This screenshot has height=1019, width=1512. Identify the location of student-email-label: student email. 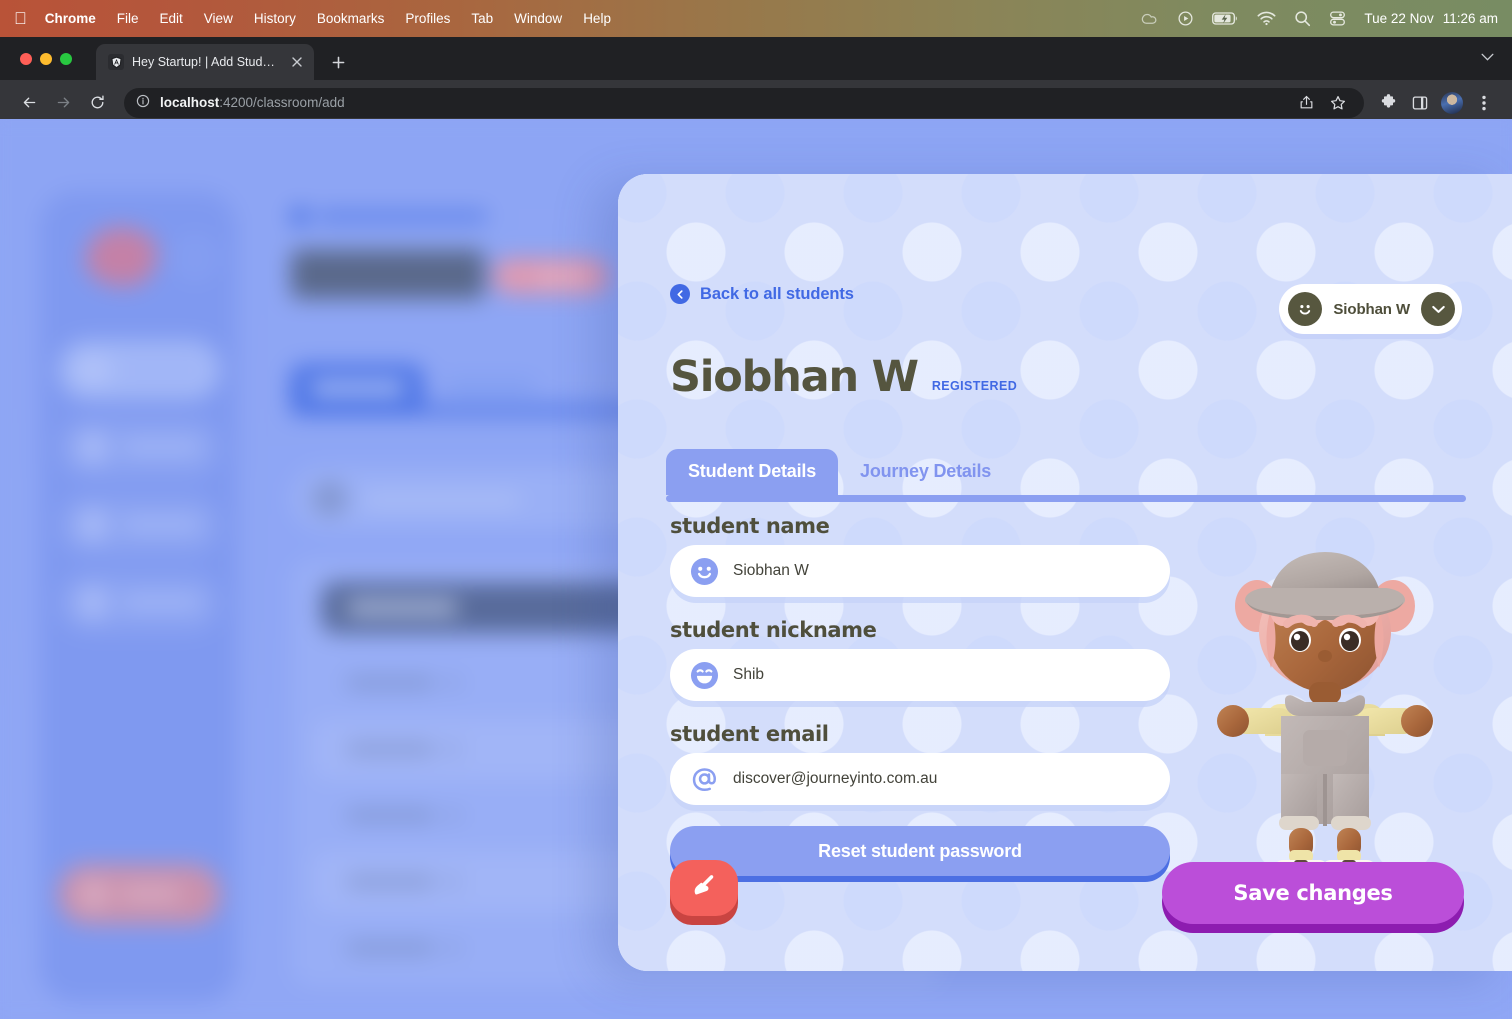
(749, 734).